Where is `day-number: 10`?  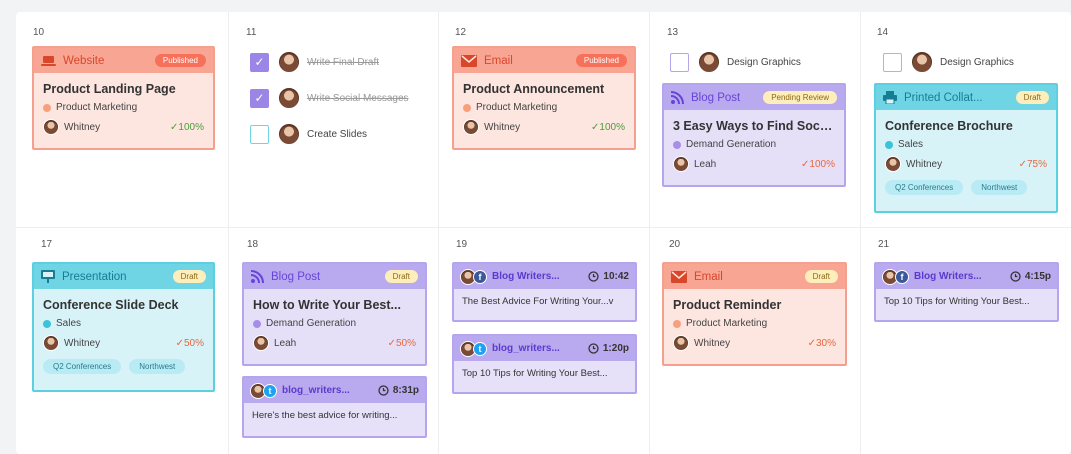 day-number: 10 is located at coordinates (39, 32).